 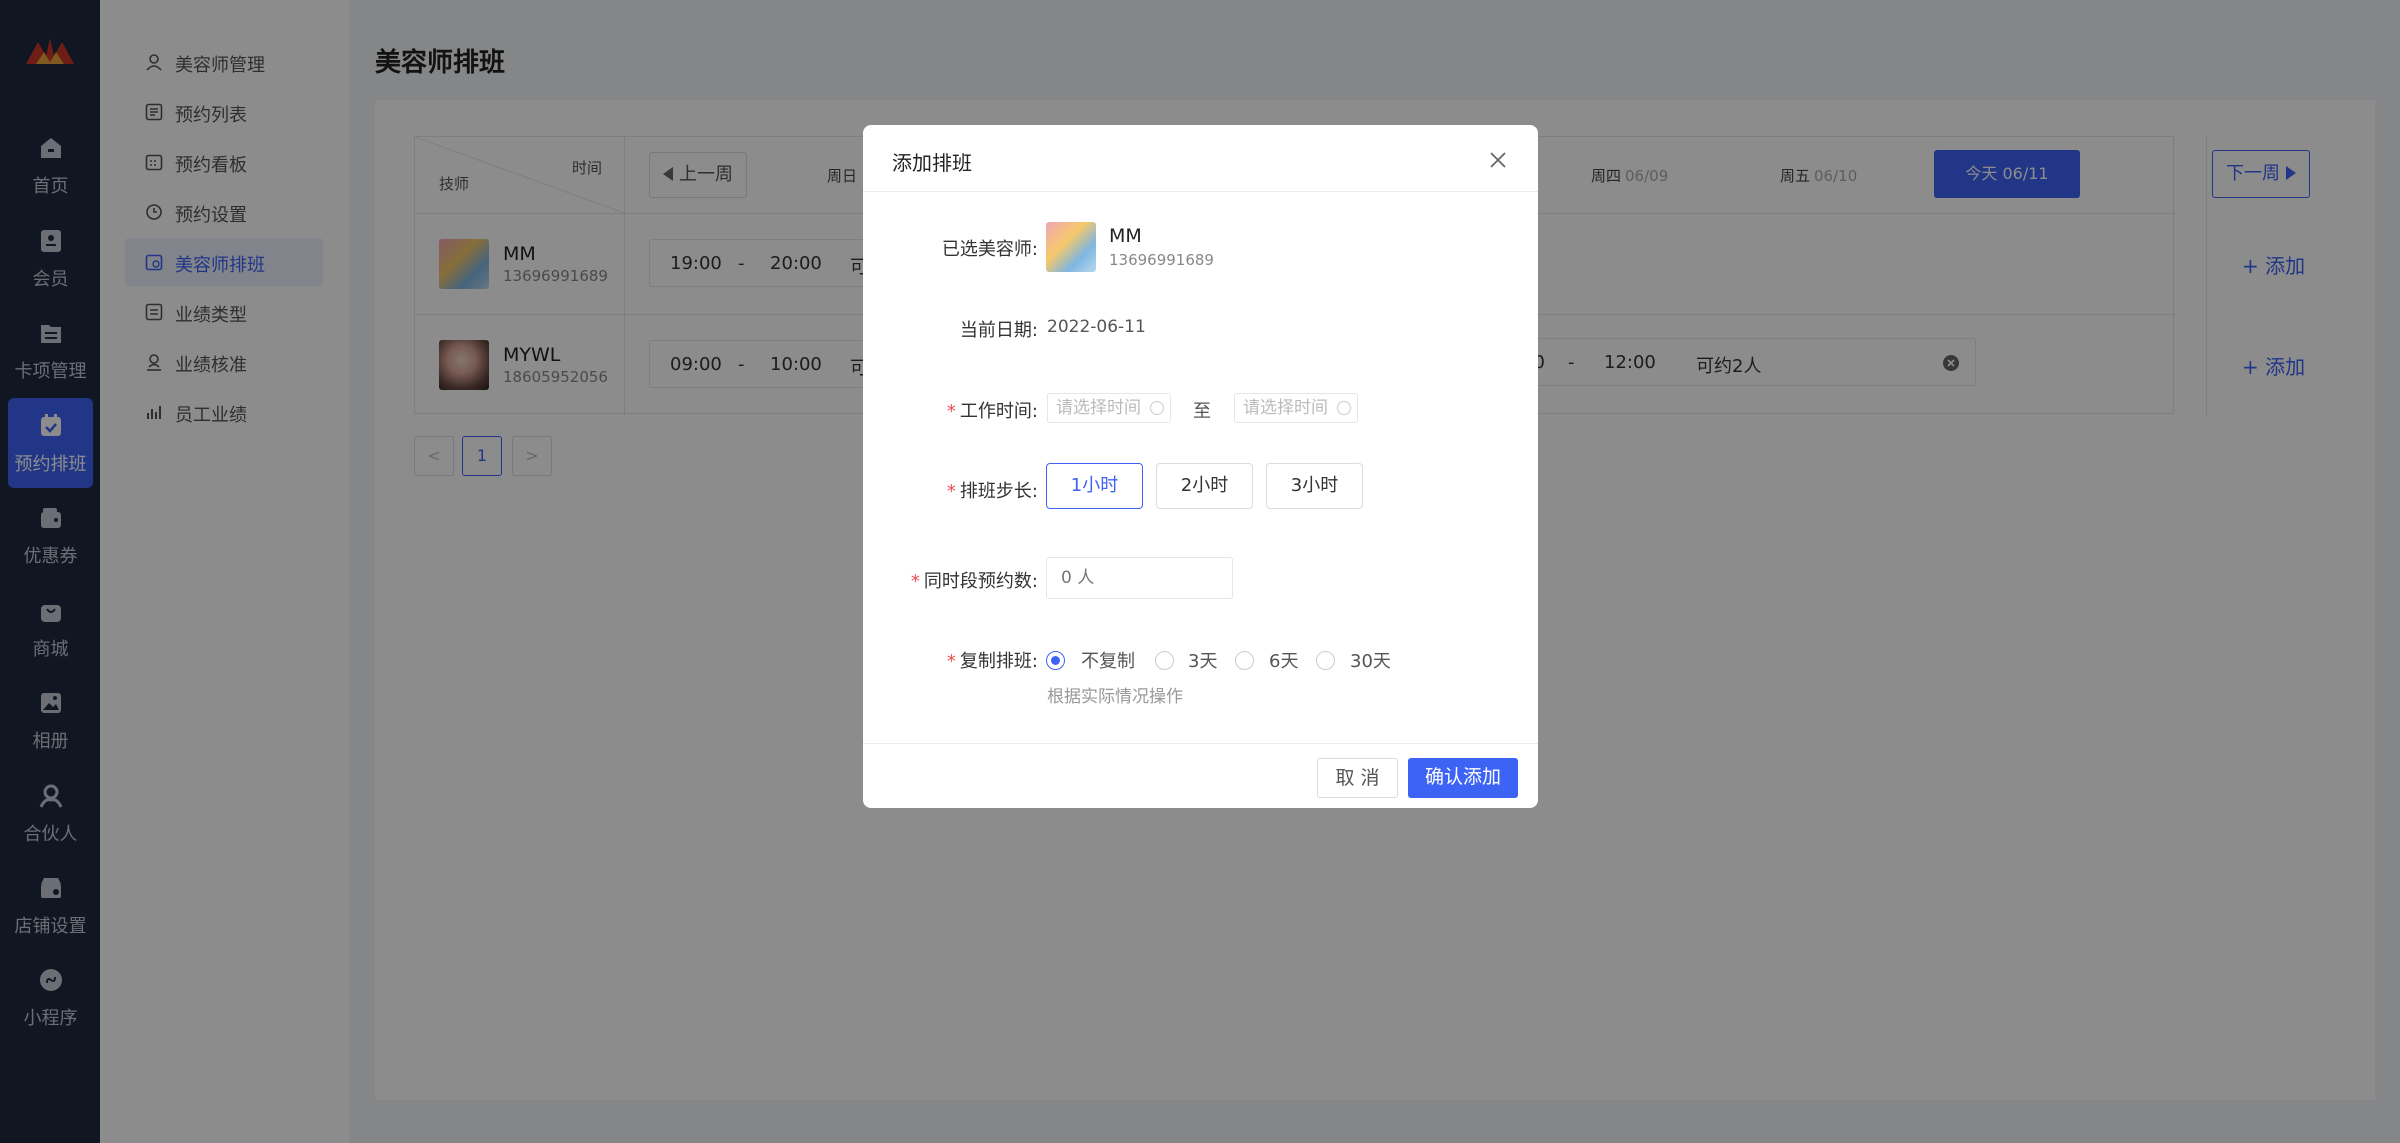 I want to click on copy-radio-none, so click(x=1055, y=660).